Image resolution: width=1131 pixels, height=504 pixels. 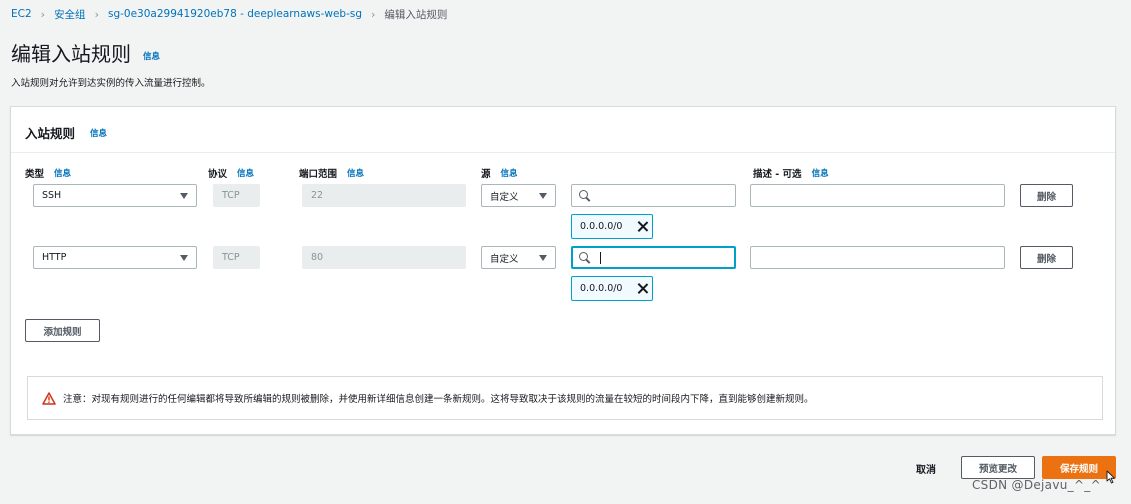 I want to click on port-range-value: 22, so click(x=317, y=195).